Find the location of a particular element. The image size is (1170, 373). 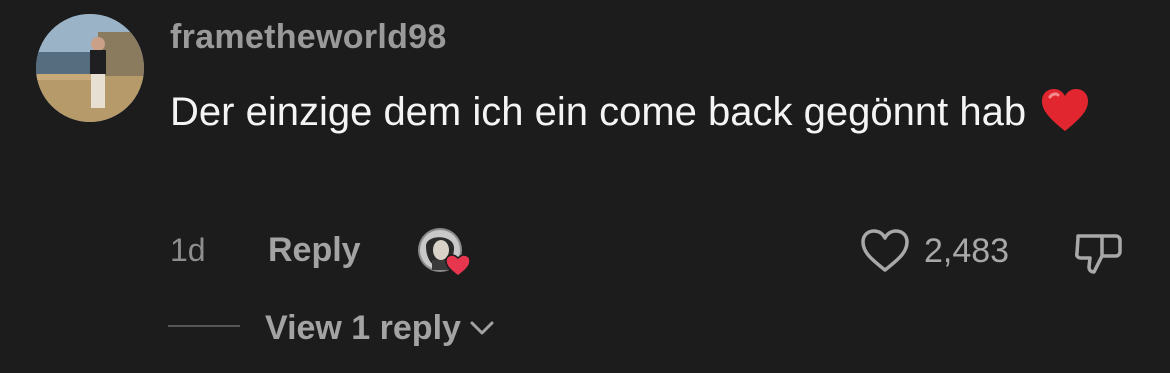

chevron-down-icon is located at coordinates (482, 328).